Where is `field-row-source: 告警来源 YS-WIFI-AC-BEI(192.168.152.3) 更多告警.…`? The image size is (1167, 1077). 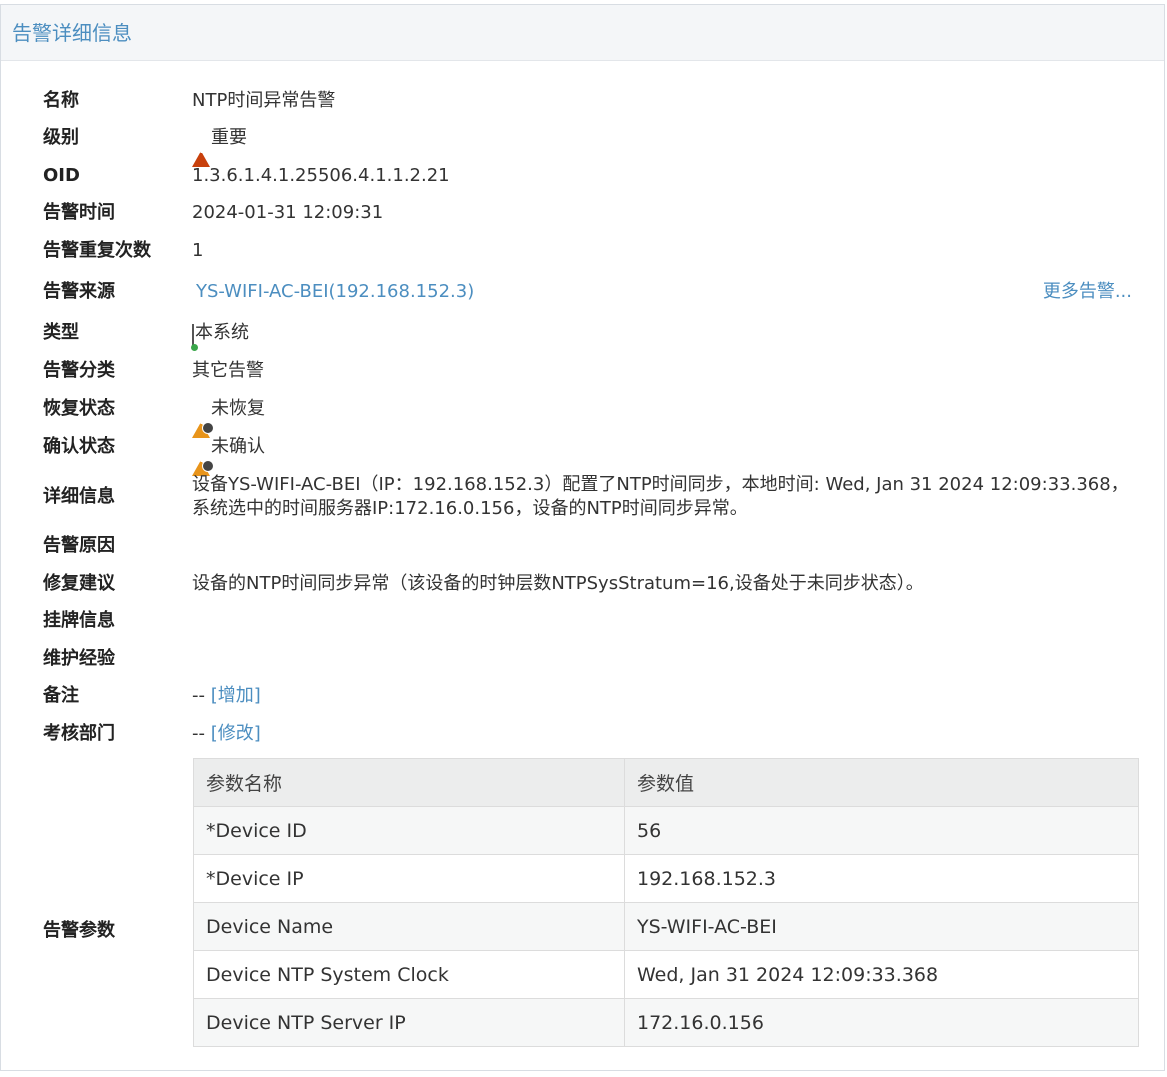 field-row-source: 告警来源 YS-WIFI-AC-BEI(192.168.152.3) 更多告警.… is located at coordinates (570, 292).